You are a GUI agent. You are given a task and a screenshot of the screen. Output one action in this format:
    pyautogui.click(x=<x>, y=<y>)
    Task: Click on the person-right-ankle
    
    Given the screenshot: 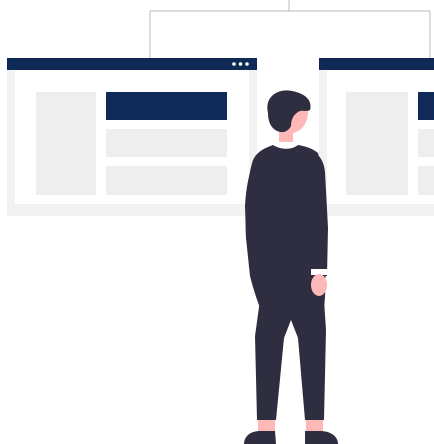 What is the action you would take?
    pyautogui.click(x=314, y=426)
    